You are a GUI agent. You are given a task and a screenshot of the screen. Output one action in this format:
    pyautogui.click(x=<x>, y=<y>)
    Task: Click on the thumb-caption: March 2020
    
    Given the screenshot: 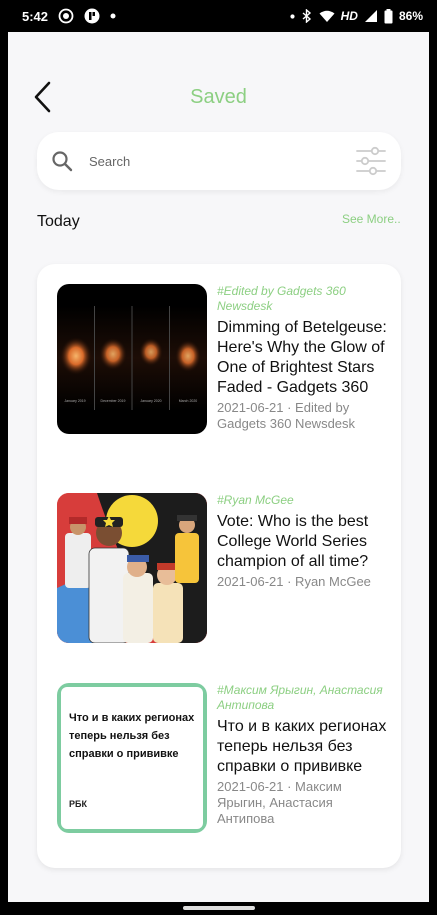 What is the action you would take?
    pyautogui.click(x=188, y=401)
    